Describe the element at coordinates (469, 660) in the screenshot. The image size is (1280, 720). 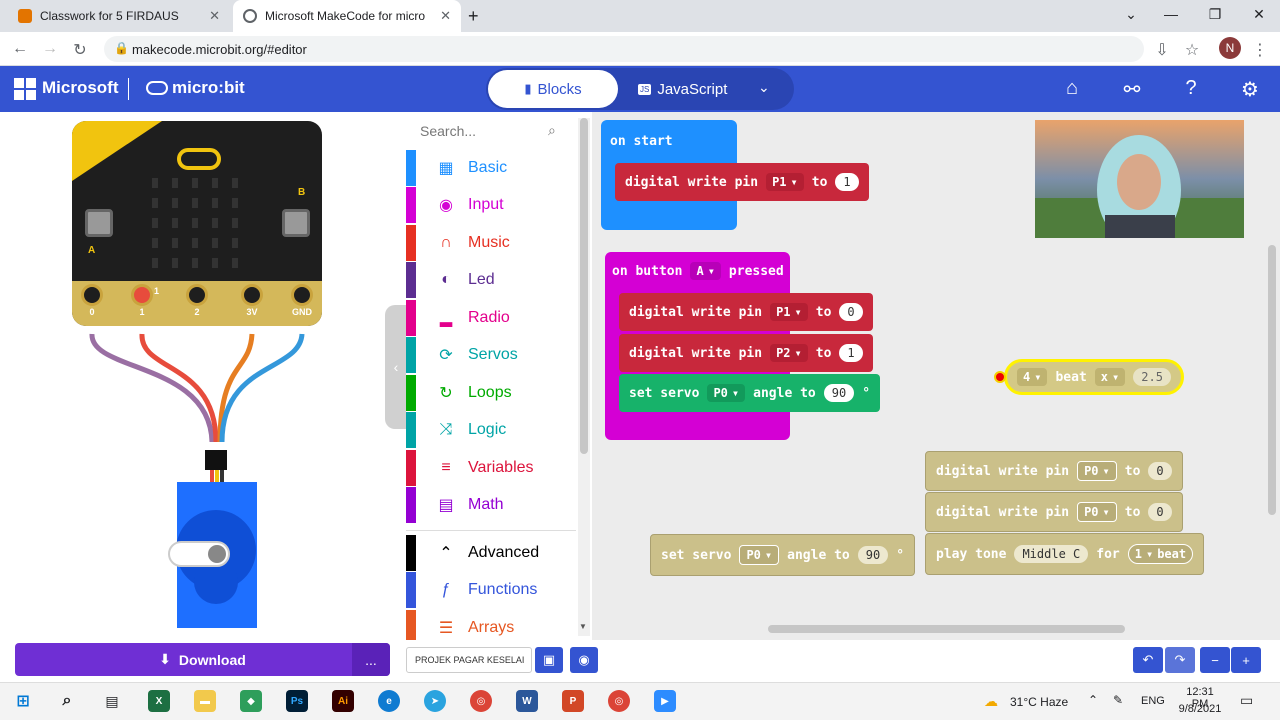
I see `project-name-input: PROJEK PAGAR KESELAI` at that location.